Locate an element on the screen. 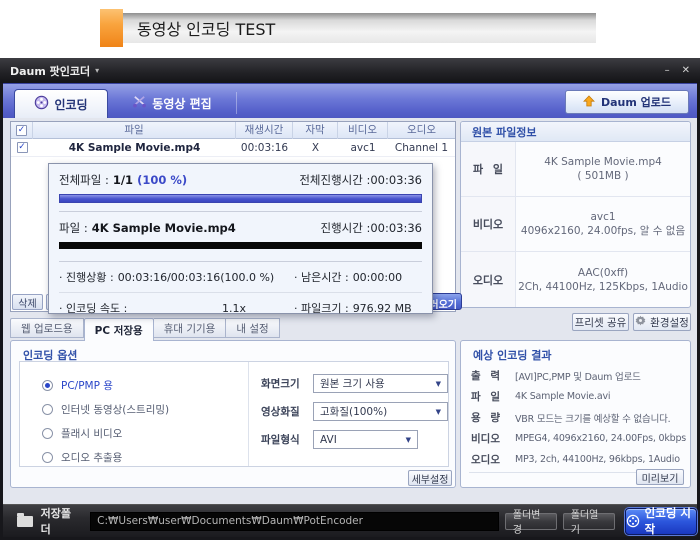 Image resolution: width=700 pixels, height=546 pixels. start-encoding-button: 인코딩 시작 is located at coordinates (660, 521).